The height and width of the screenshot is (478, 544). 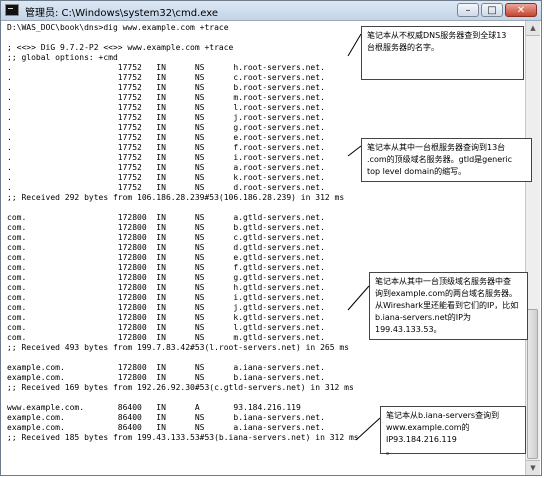 What do you see at coordinates (468, 10) in the screenshot?
I see `minimize-icon: –` at bounding box center [468, 10].